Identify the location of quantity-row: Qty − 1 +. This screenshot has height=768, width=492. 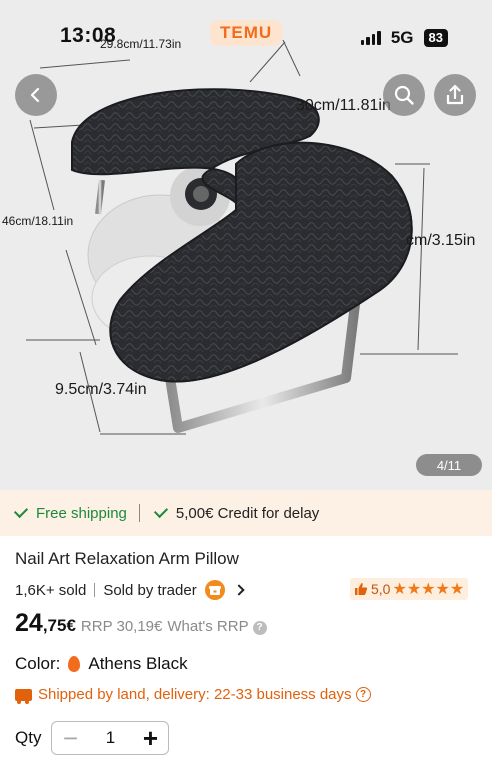
(92, 738).